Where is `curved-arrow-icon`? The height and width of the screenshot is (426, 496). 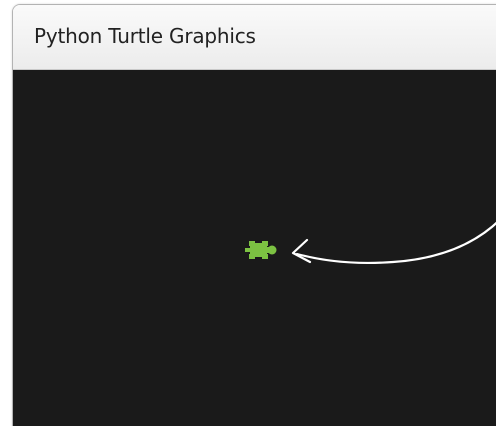 curved-arrow-icon is located at coordinates (393, 243).